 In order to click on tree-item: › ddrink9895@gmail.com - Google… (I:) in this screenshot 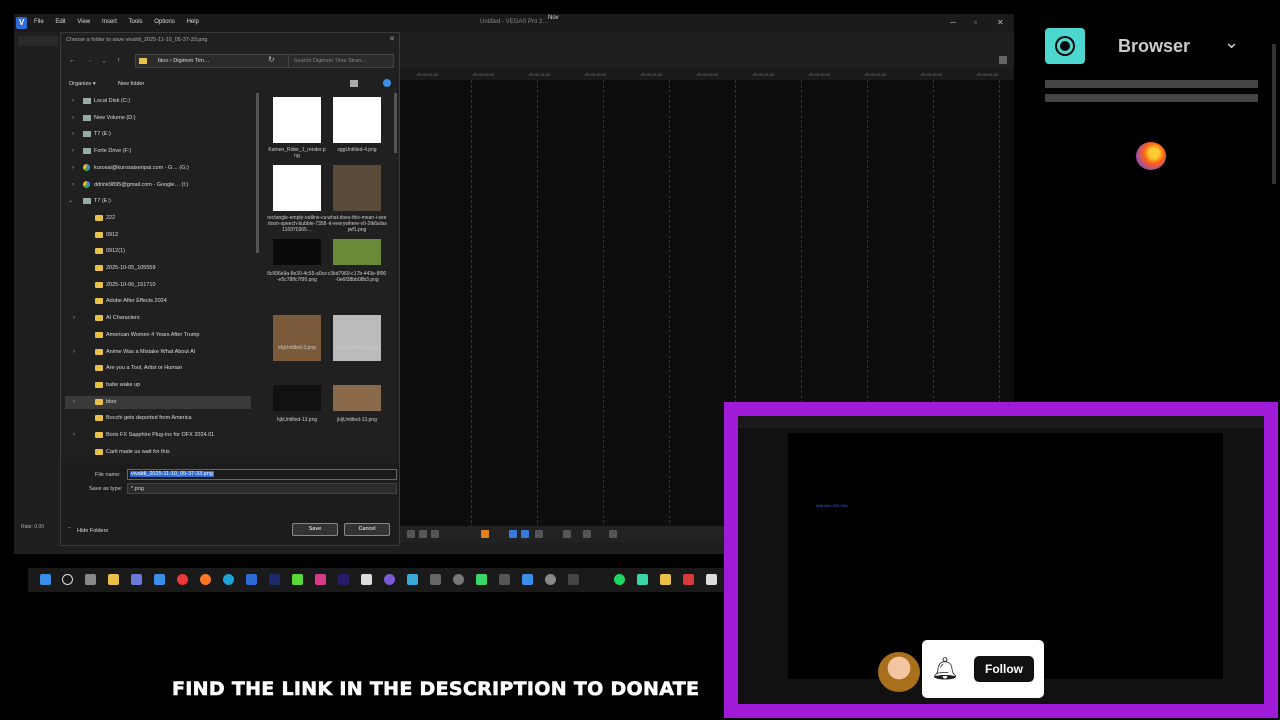, I will do `click(156, 185)`.